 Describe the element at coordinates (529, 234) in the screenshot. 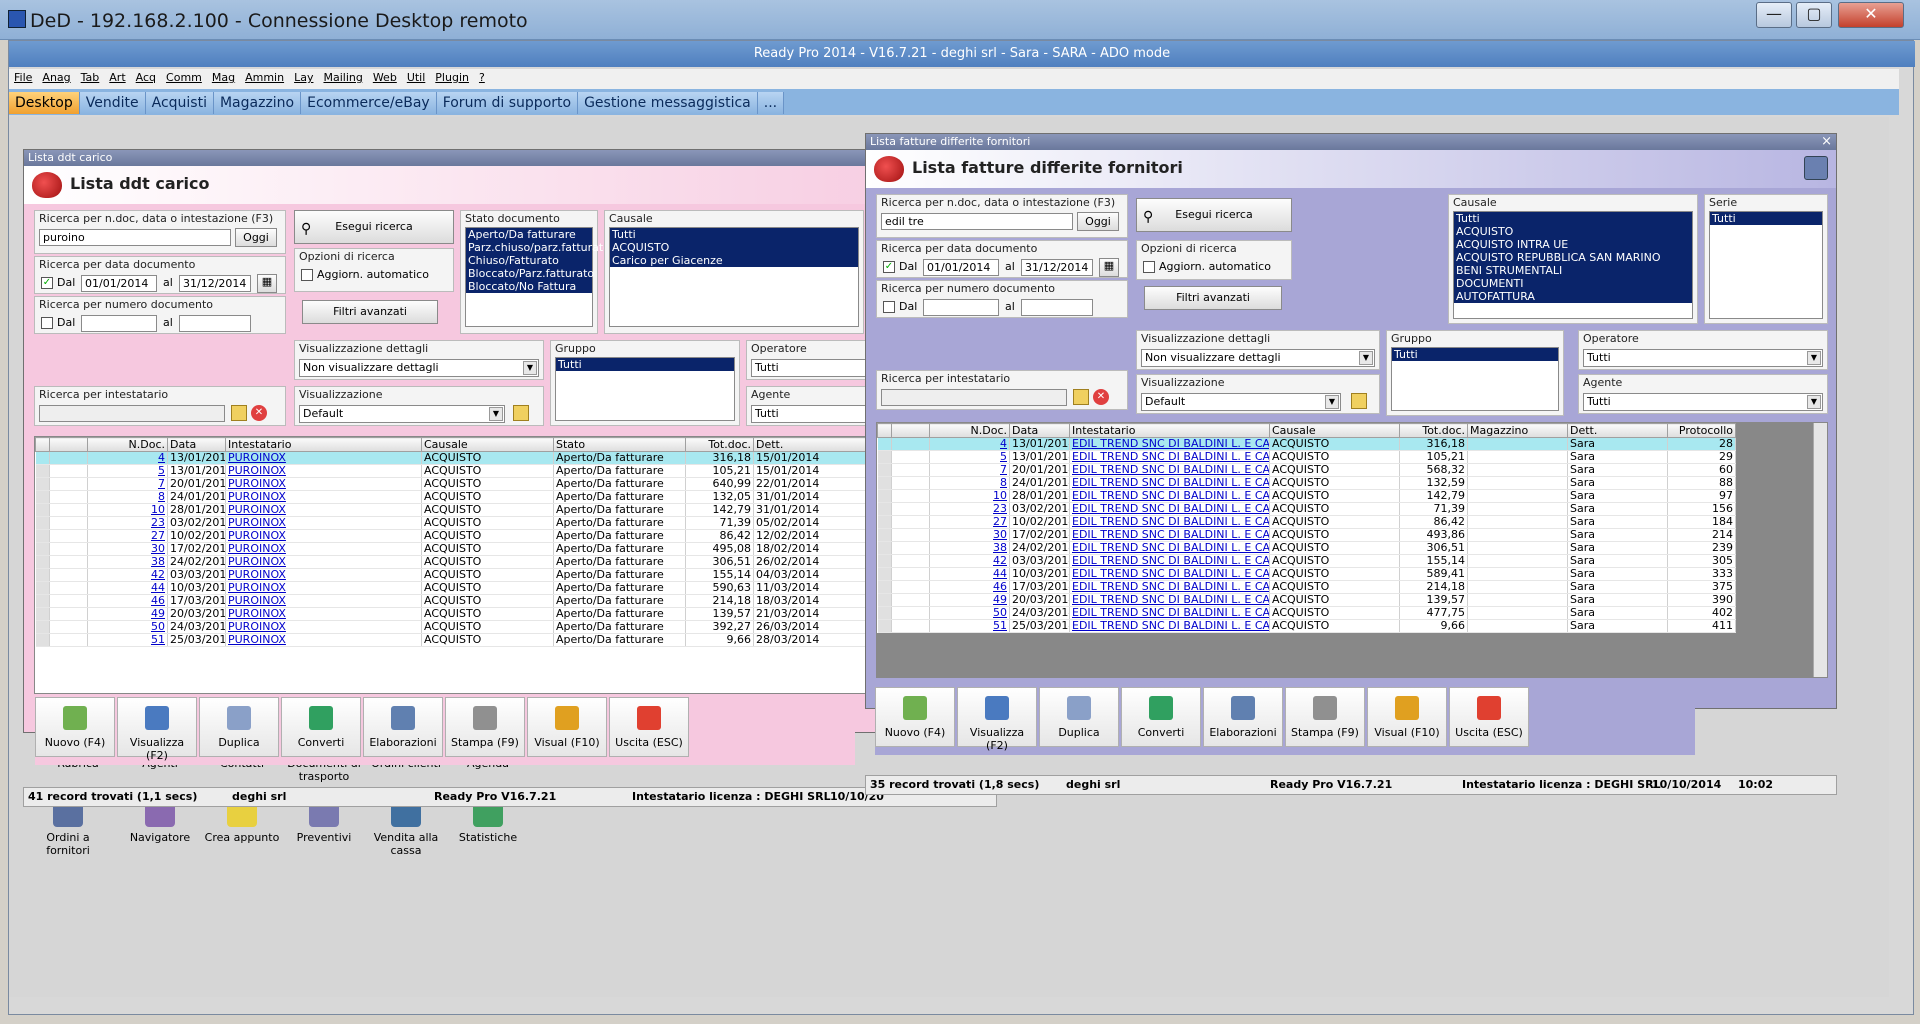

I see `ddt-stato-item: Aperto/Da fatturare` at that location.